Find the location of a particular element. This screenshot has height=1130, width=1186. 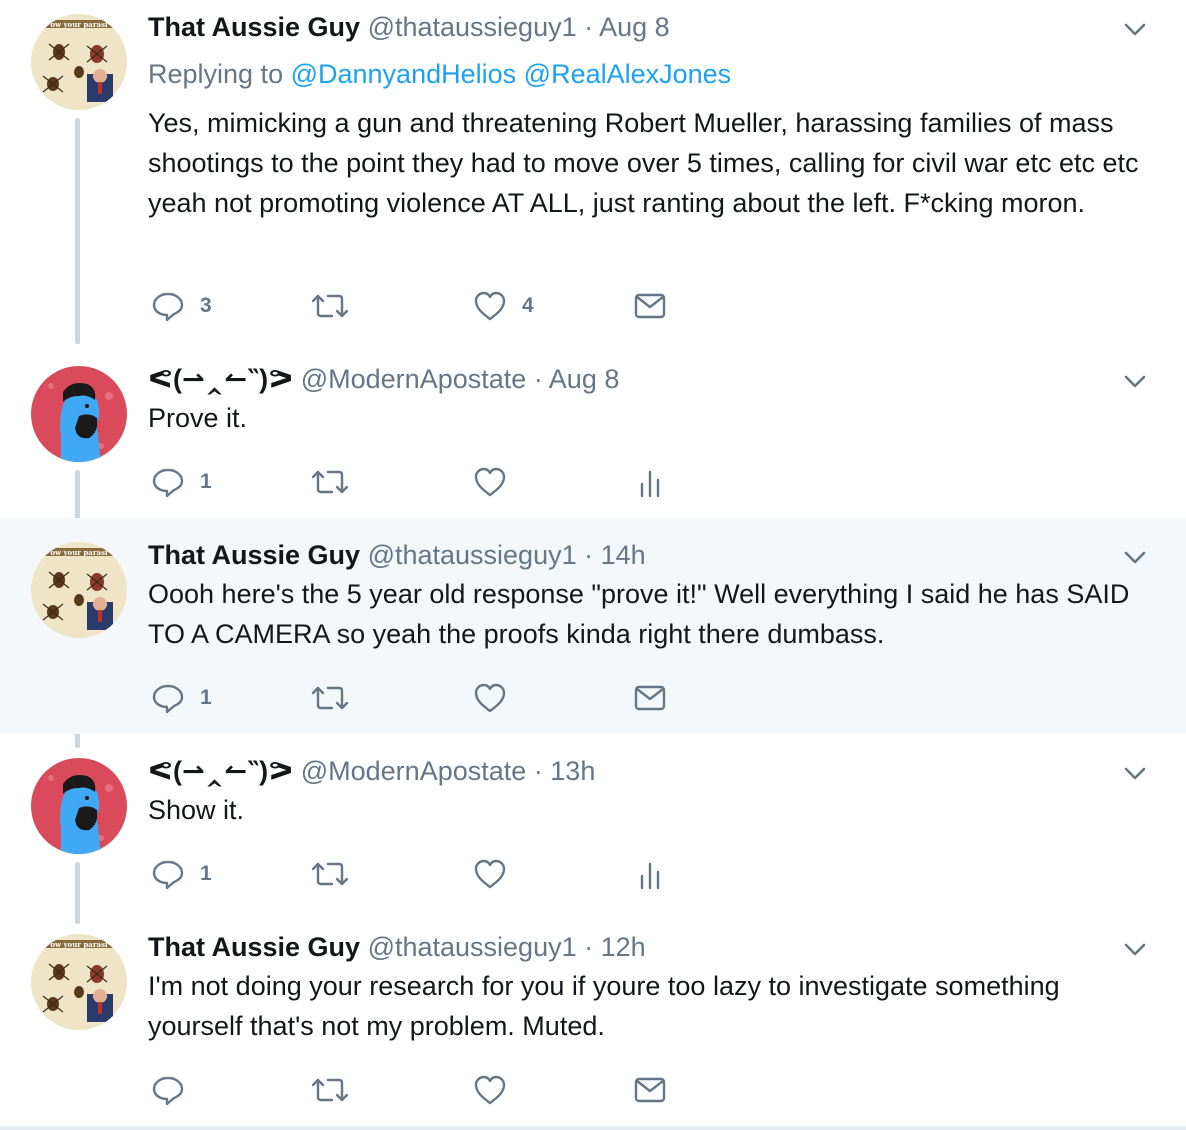

reply-button is located at coordinates (168, 1090).